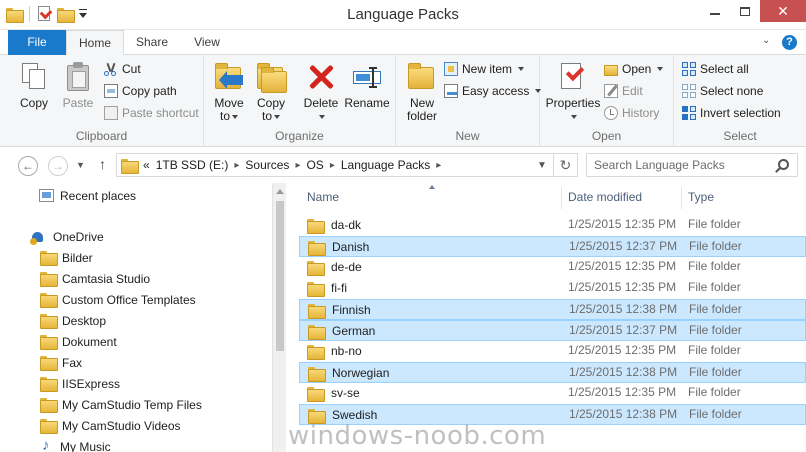  Describe the element at coordinates (573, 92) in the screenshot. I see `properties-button: Properties` at that location.